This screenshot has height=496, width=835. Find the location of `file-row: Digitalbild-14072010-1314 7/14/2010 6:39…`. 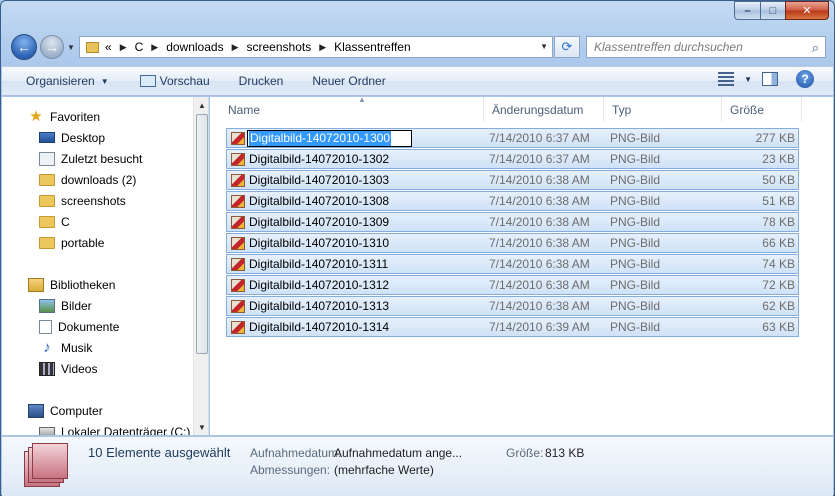

file-row: Digitalbild-14072010-1314 7/14/2010 6:39… is located at coordinates (512, 327).